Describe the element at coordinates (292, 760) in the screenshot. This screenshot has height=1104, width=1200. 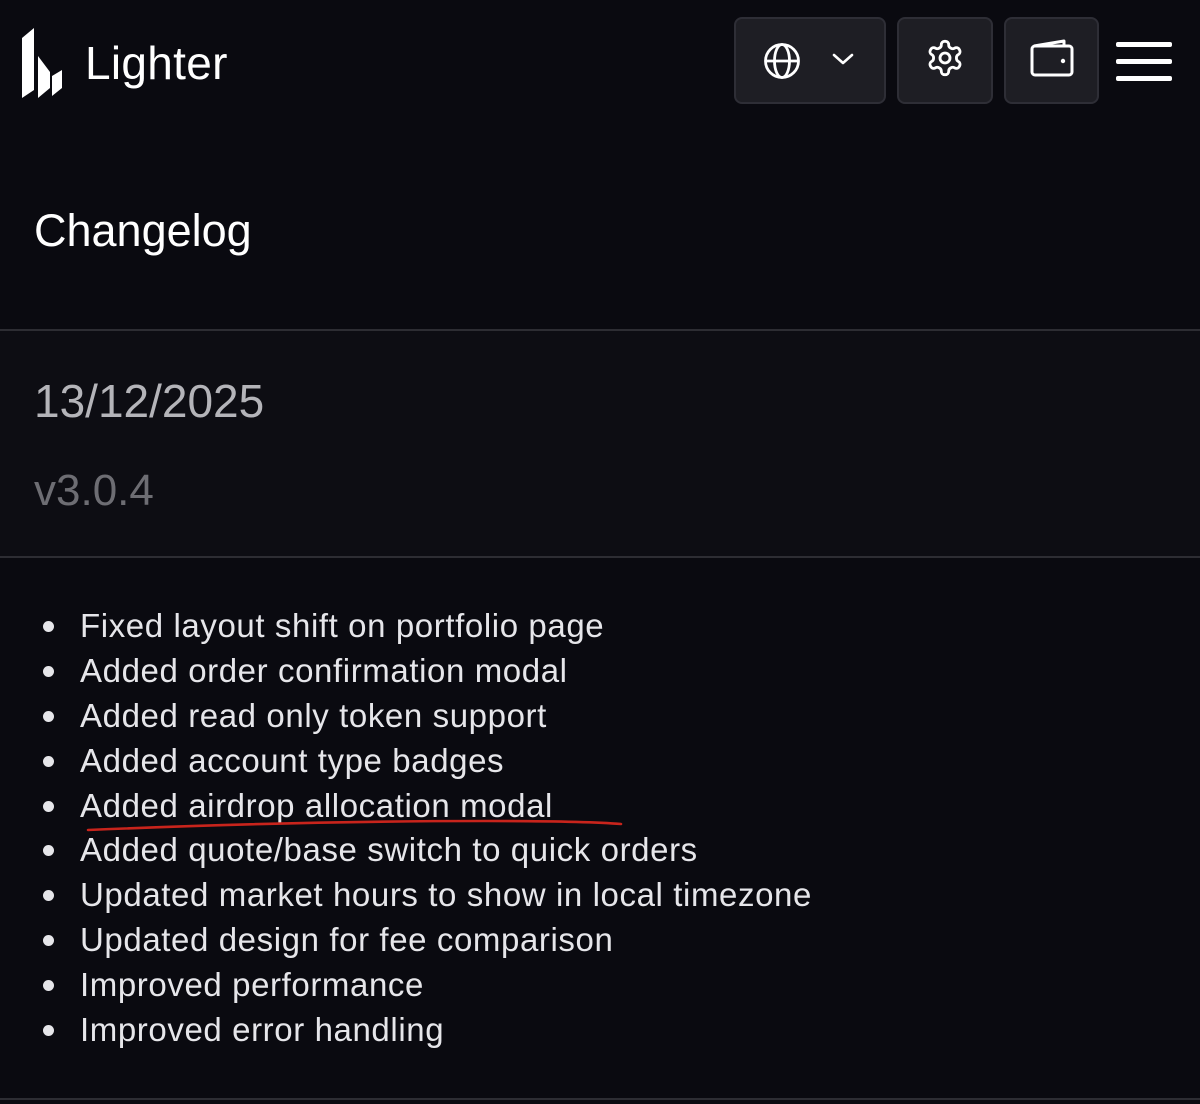
I see `change-text: Added account type badges` at that location.